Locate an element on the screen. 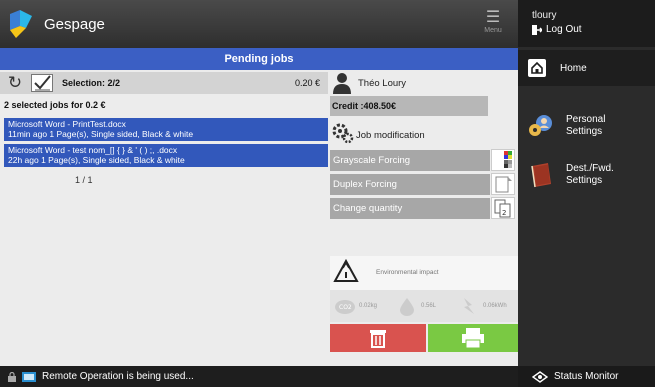 Image resolution: width=655 pixels, height=387 pixels. change-quantity-button: Change quantity is located at coordinates (410, 208).